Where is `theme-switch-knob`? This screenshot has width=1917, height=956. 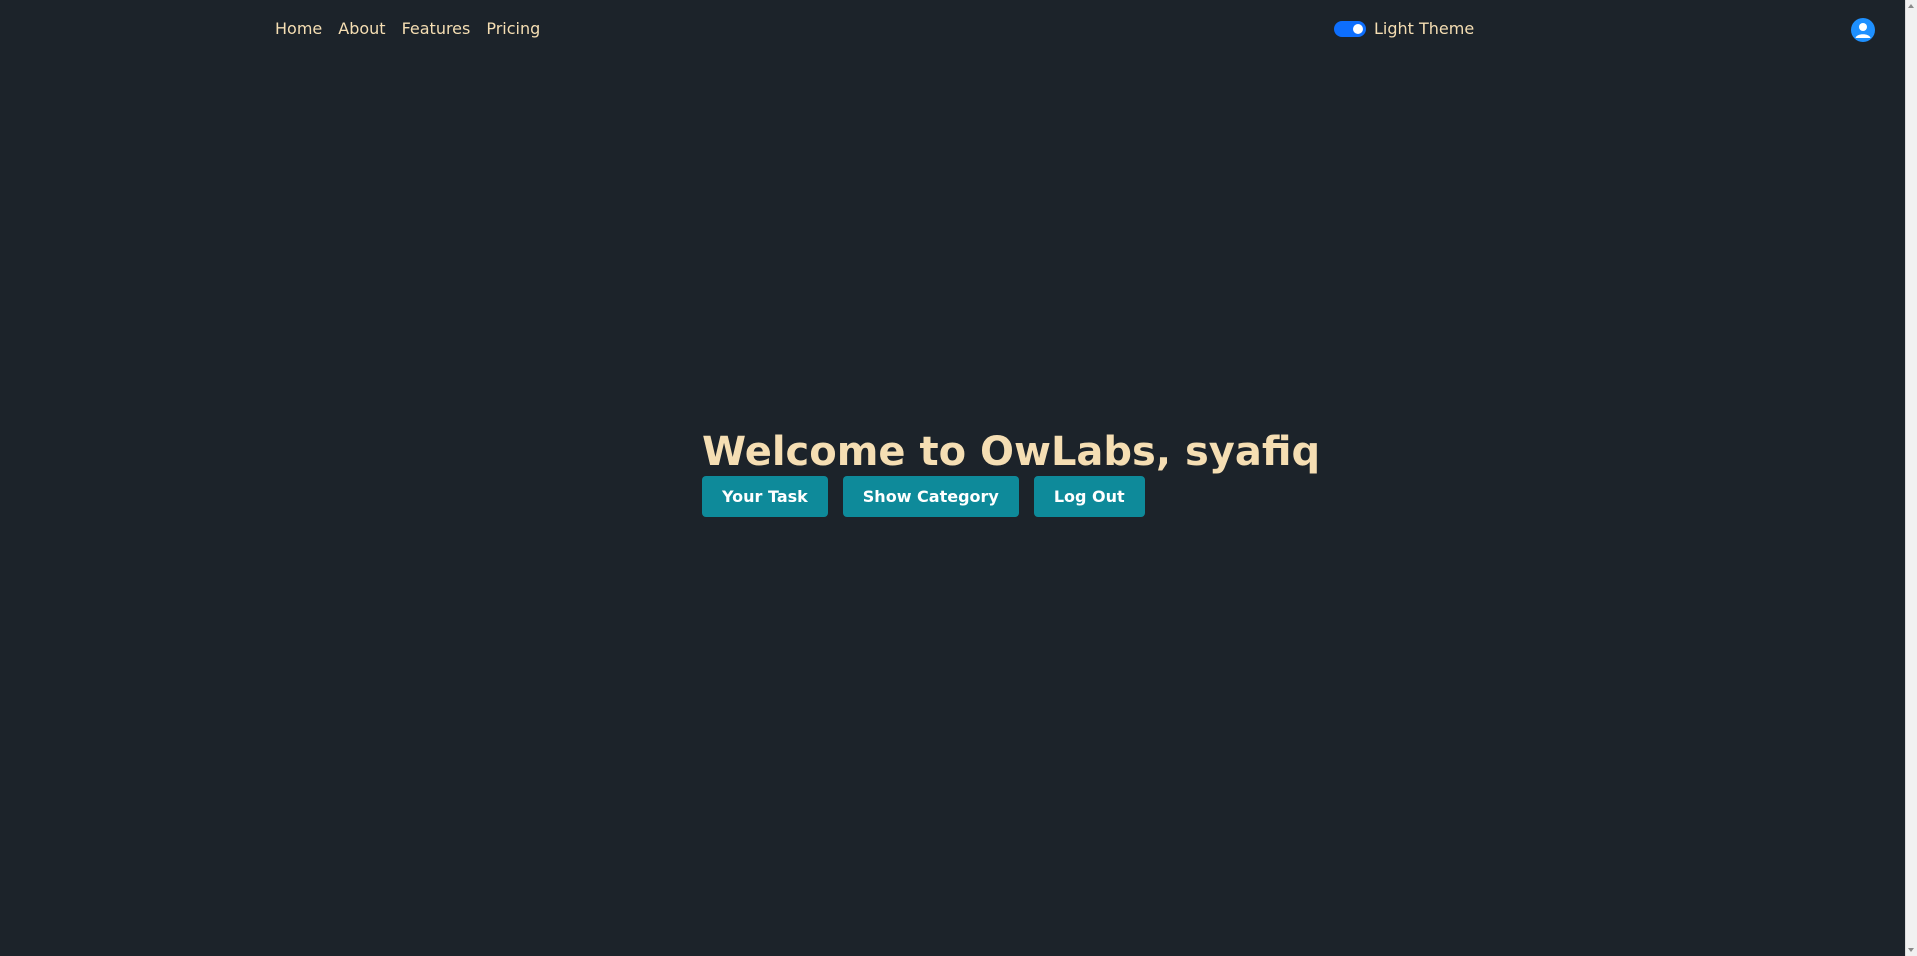
theme-switch-knob is located at coordinates (1358, 29).